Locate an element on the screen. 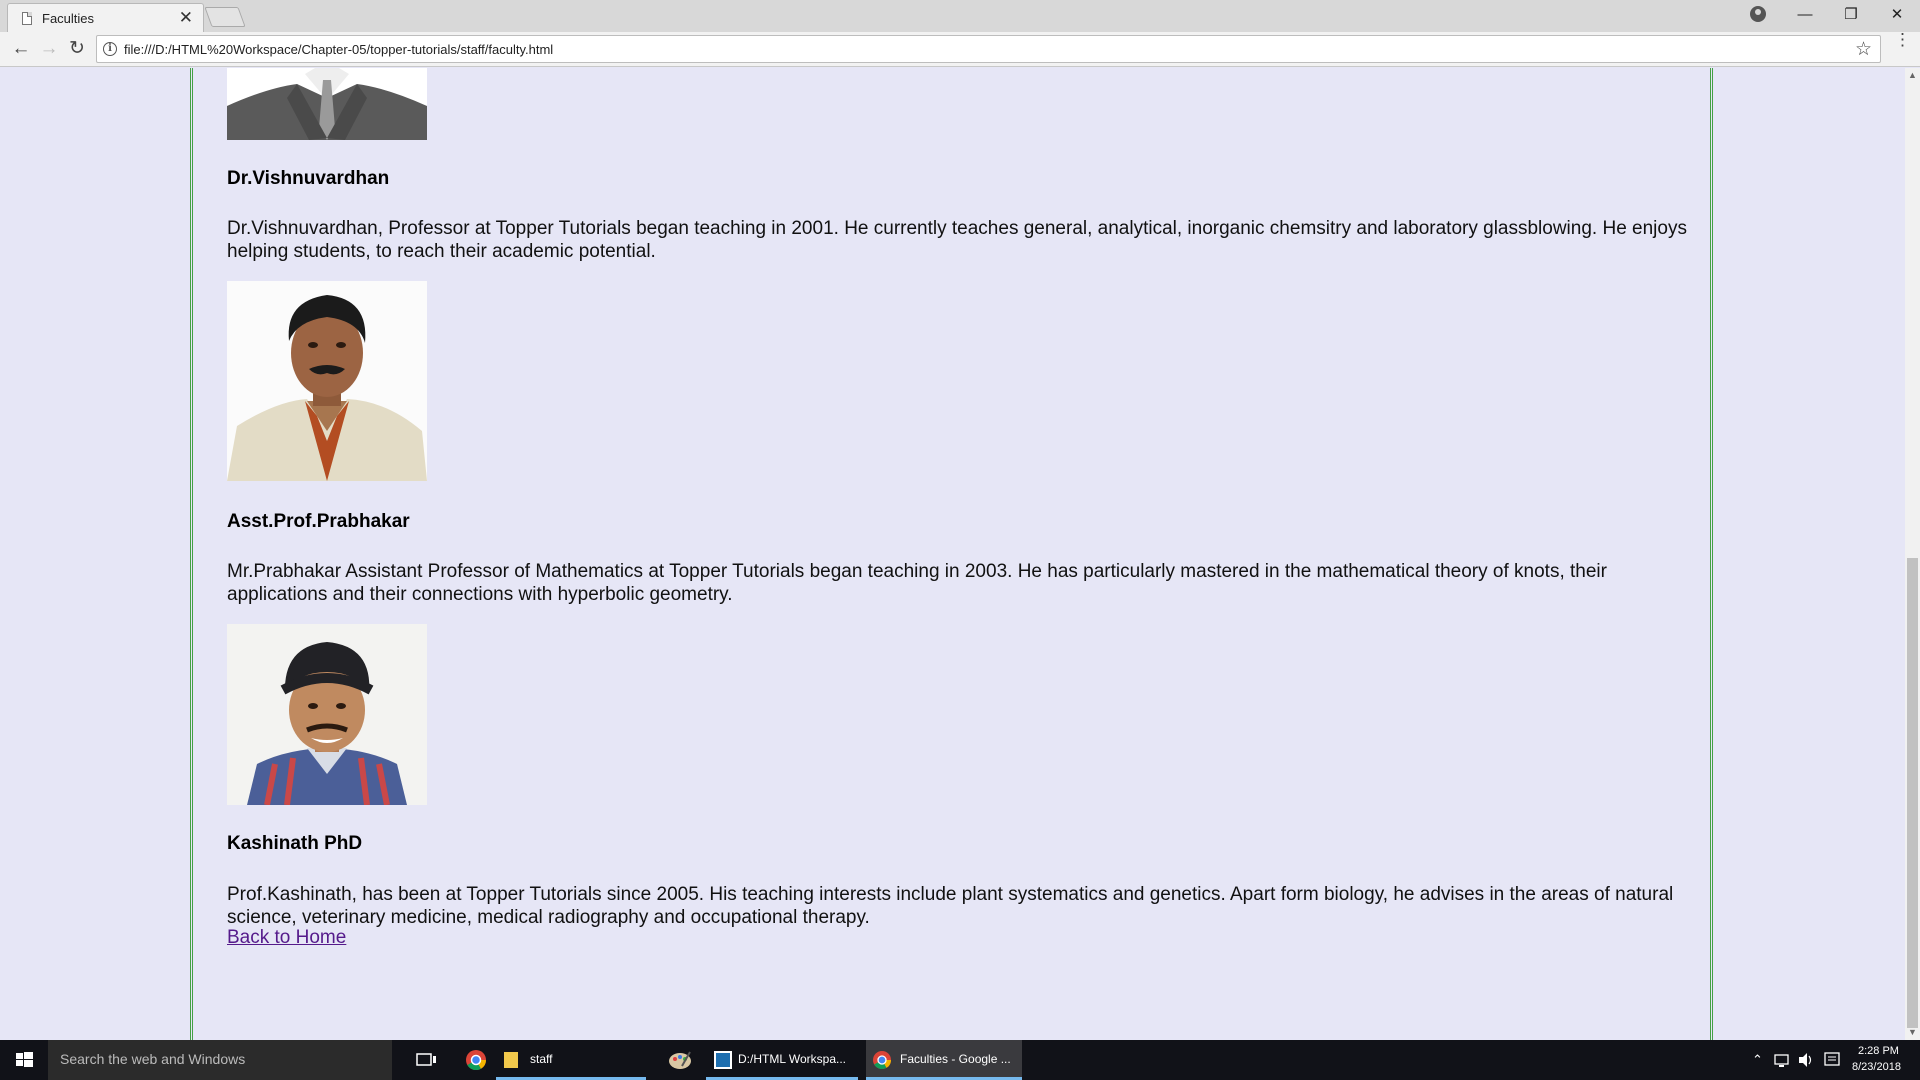 The width and height of the screenshot is (1920, 1080). folder-icon is located at coordinates (511, 1060).